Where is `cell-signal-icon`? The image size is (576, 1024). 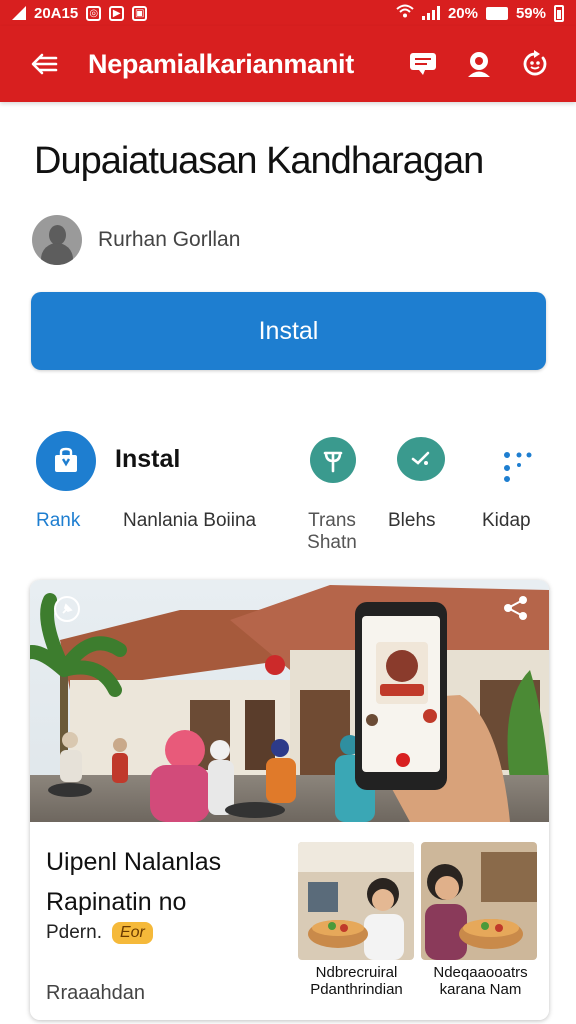
cell-signal-icon is located at coordinates (430, 13).